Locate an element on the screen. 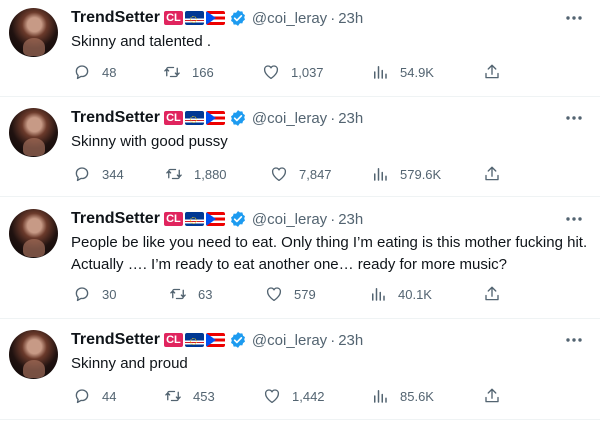 This screenshot has height=421, width=600. like-button: 1,037 is located at coordinates (293, 72).